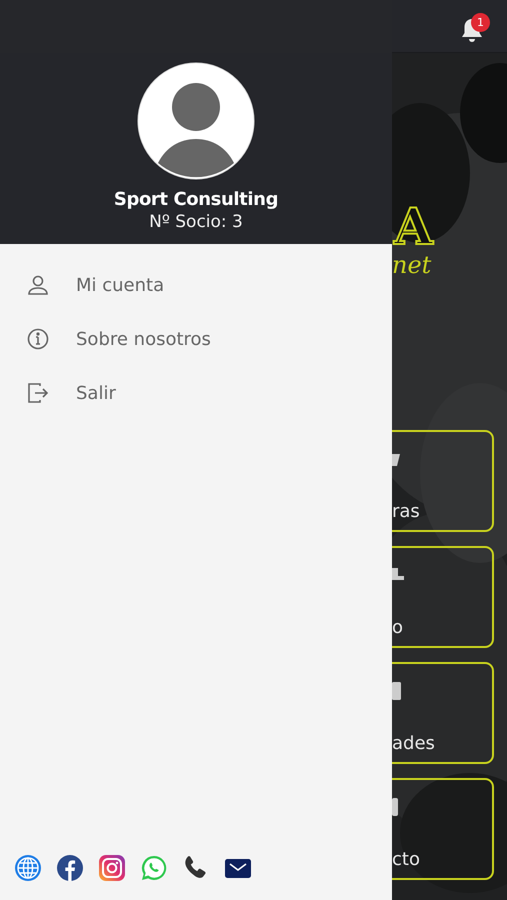  What do you see at coordinates (196, 285) in the screenshot?
I see `menu-item: Mi cuenta` at bounding box center [196, 285].